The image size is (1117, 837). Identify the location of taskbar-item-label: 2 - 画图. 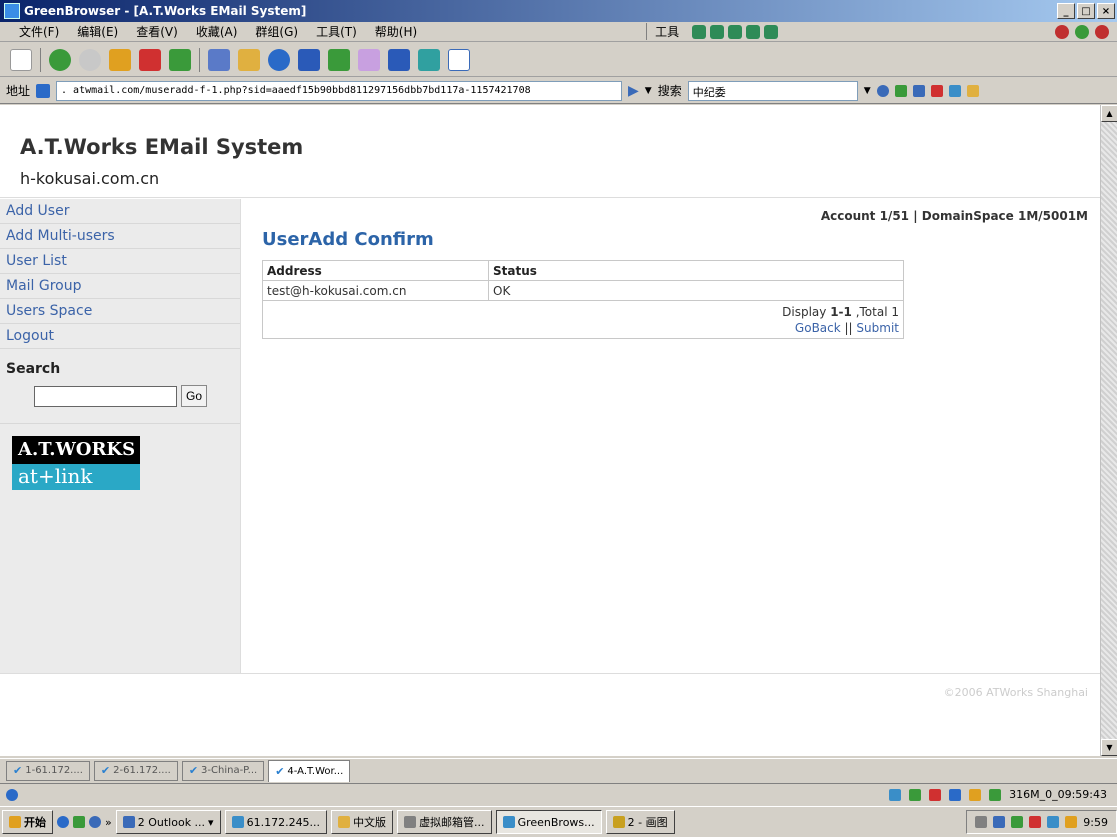
(647, 822).